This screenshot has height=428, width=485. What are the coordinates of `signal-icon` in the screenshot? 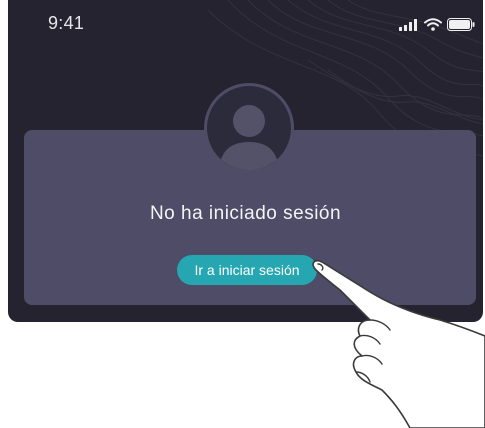 It's located at (408, 24).